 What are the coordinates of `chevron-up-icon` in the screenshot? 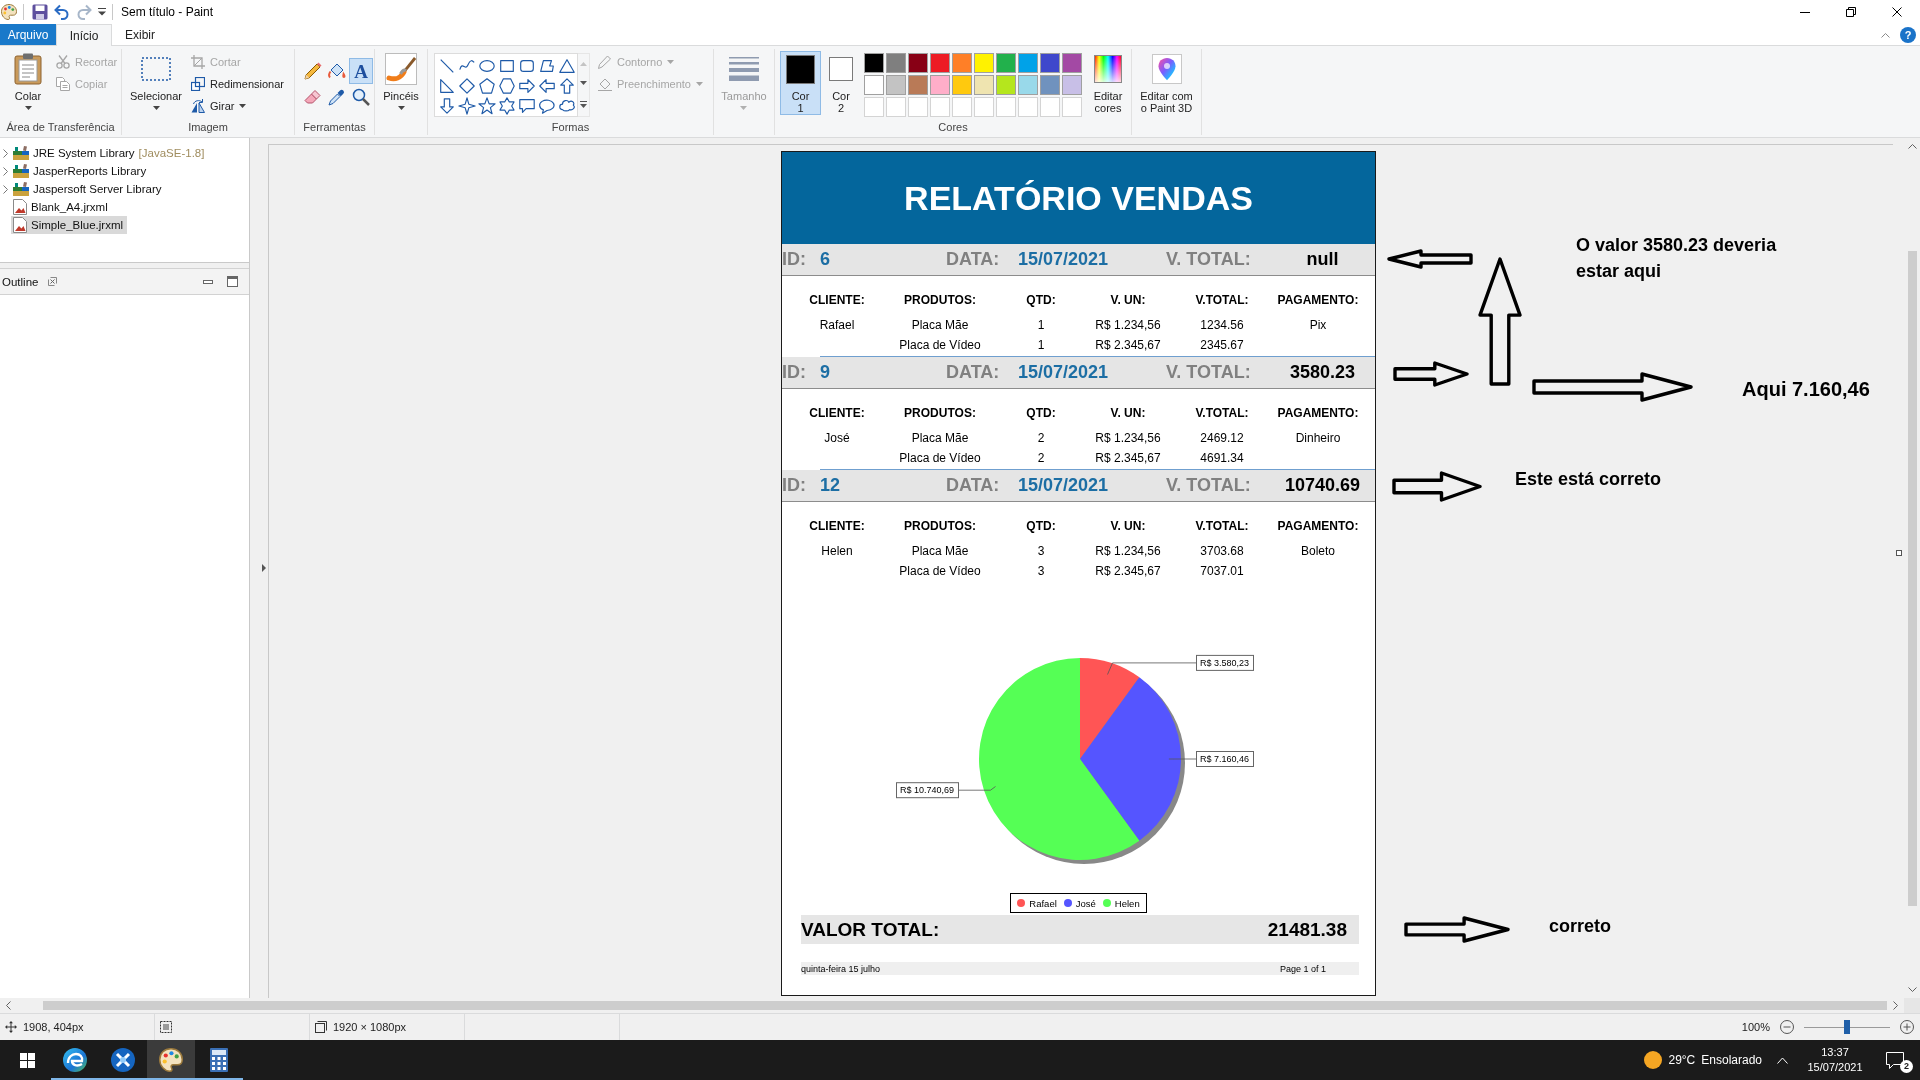 It's located at (1912, 146).